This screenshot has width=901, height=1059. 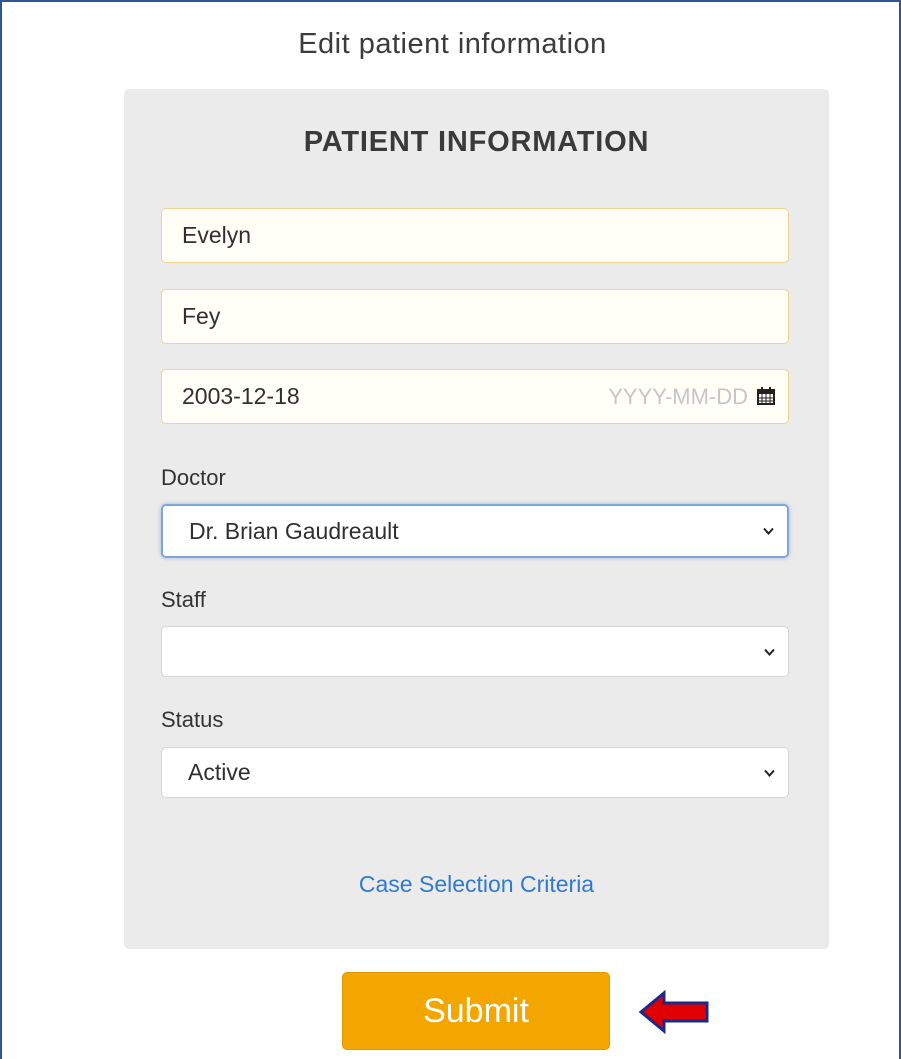 What do you see at coordinates (219, 772) in the screenshot?
I see `status-selected-value: Active` at bounding box center [219, 772].